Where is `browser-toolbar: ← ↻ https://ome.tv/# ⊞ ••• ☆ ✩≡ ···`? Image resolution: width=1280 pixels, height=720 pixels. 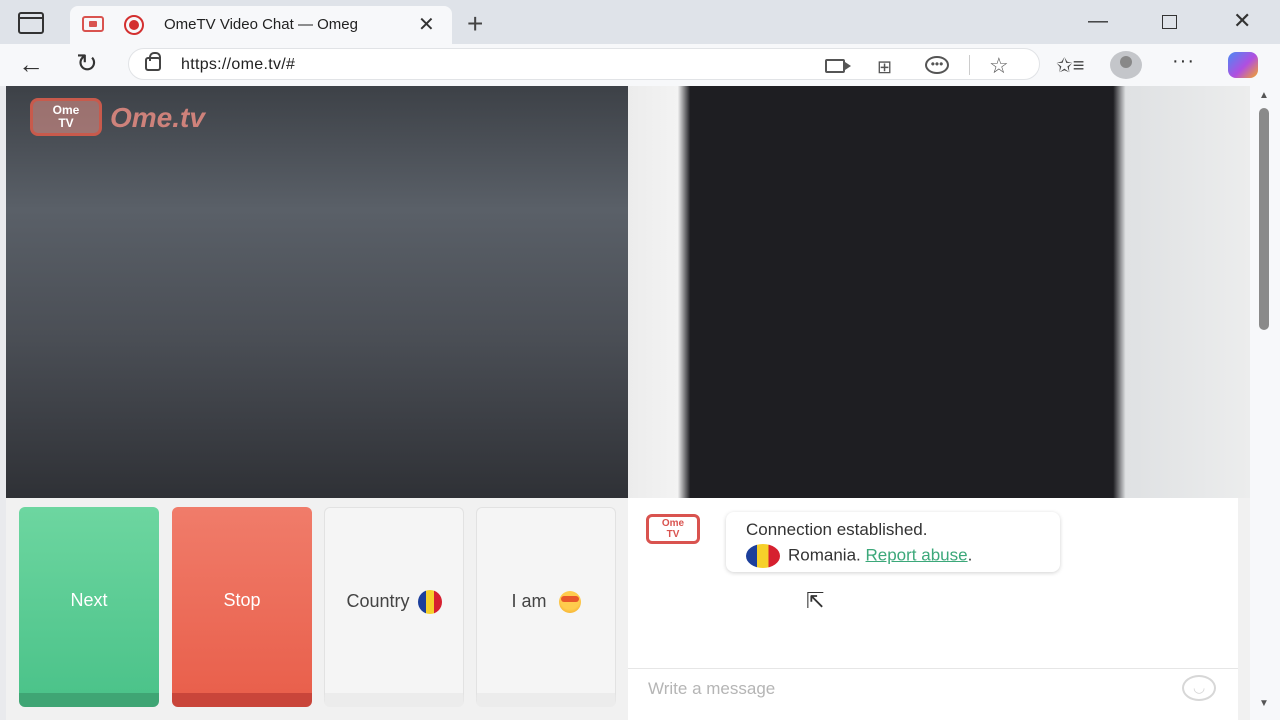 browser-toolbar: ← ↻ https://ome.tv/# ⊞ ••• ☆ ✩≡ ··· is located at coordinates (640, 65).